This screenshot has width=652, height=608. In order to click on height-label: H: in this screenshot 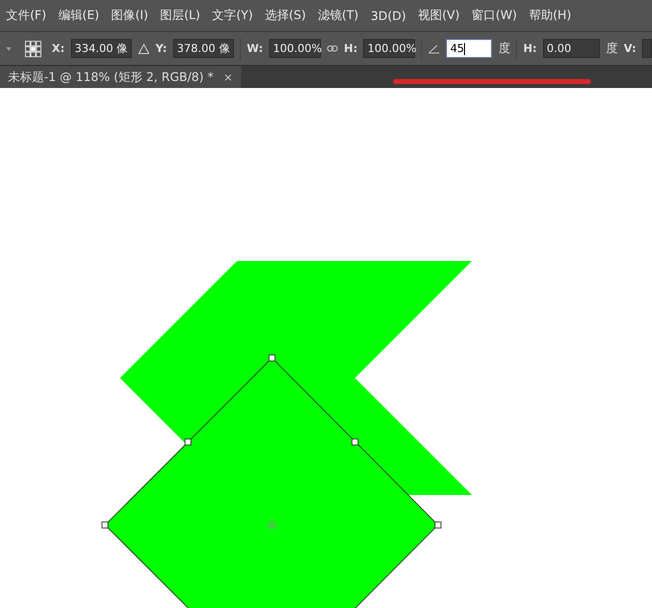, I will do `click(351, 48)`.